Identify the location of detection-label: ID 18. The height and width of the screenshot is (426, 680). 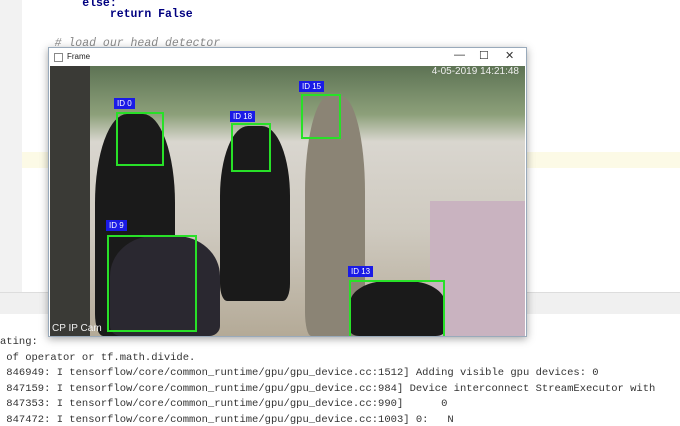
(243, 116).